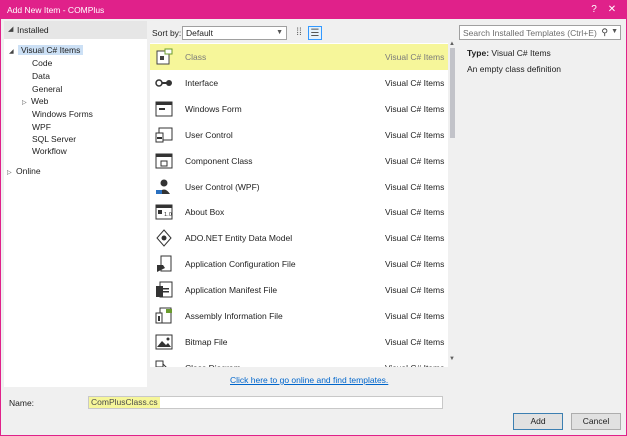 The height and width of the screenshot is (436, 627). What do you see at coordinates (46, 50) in the screenshot?
I see `tree-node-visual-csharp-items: ◢ Visual C# Items` at bounding box center [46, 50].